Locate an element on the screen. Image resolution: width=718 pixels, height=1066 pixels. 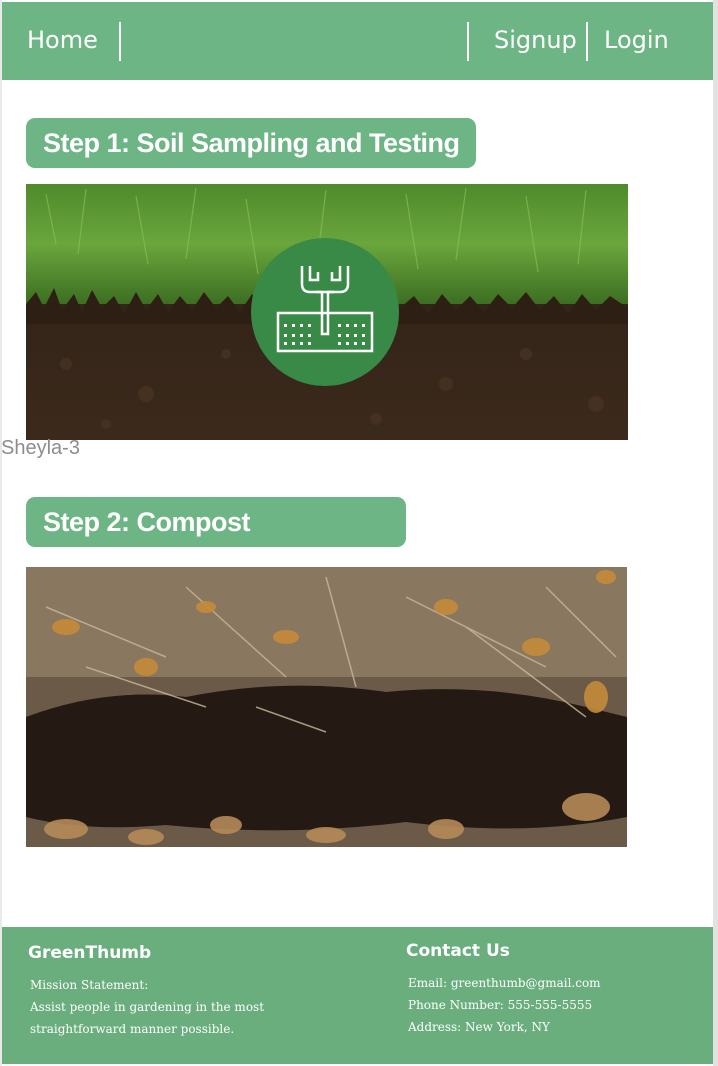
step-2-heading: Step 2: Compost is located at coordinates (216, 522).